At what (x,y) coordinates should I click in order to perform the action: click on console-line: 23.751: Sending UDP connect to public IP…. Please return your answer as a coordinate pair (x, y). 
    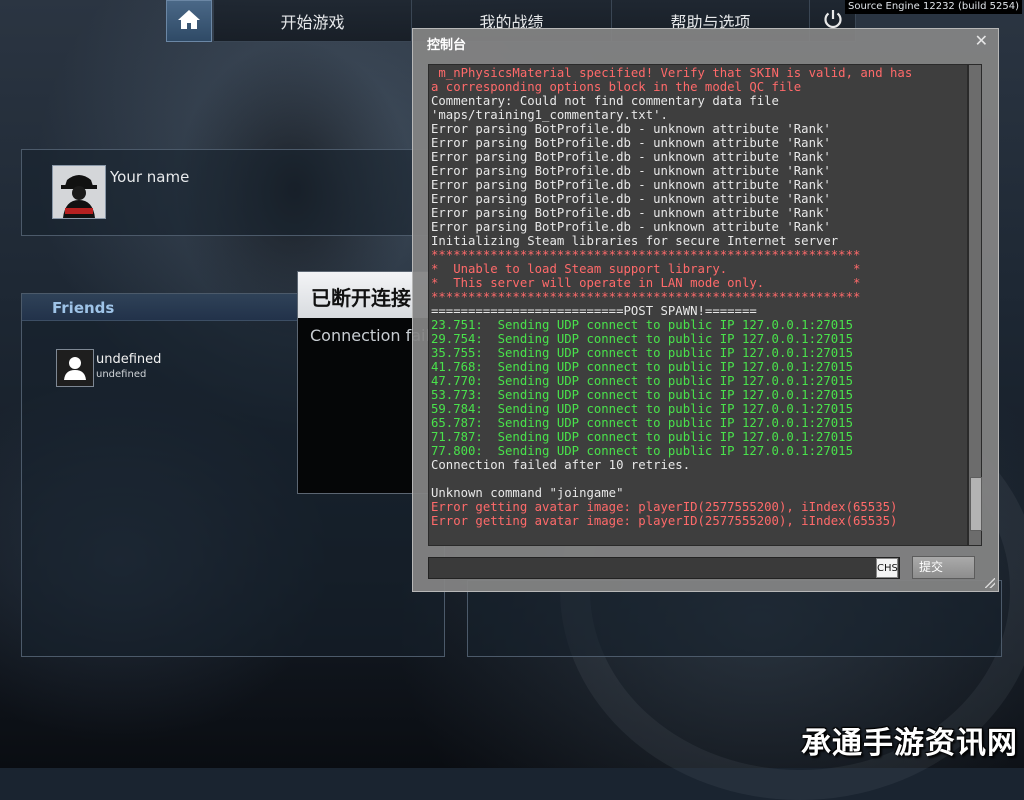
    Looking at the image, I should click on (642, 325).